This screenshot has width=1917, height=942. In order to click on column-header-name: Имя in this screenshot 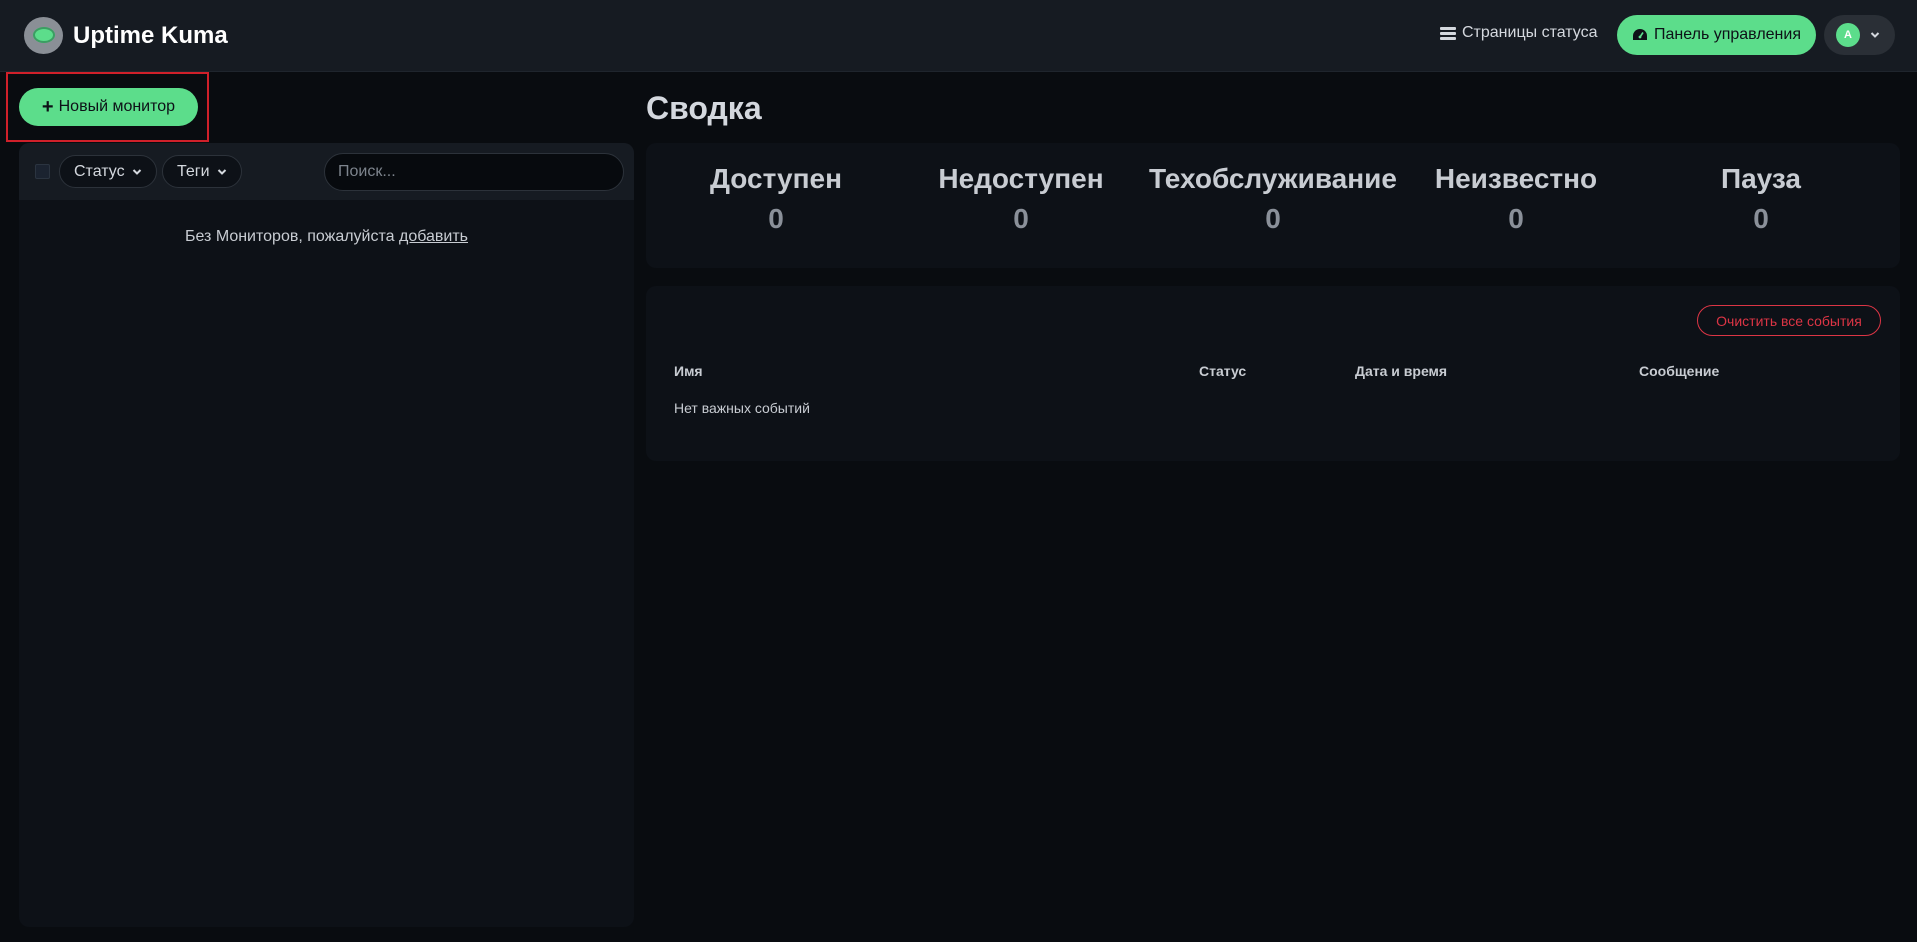, I will do `click(688, 371)`.